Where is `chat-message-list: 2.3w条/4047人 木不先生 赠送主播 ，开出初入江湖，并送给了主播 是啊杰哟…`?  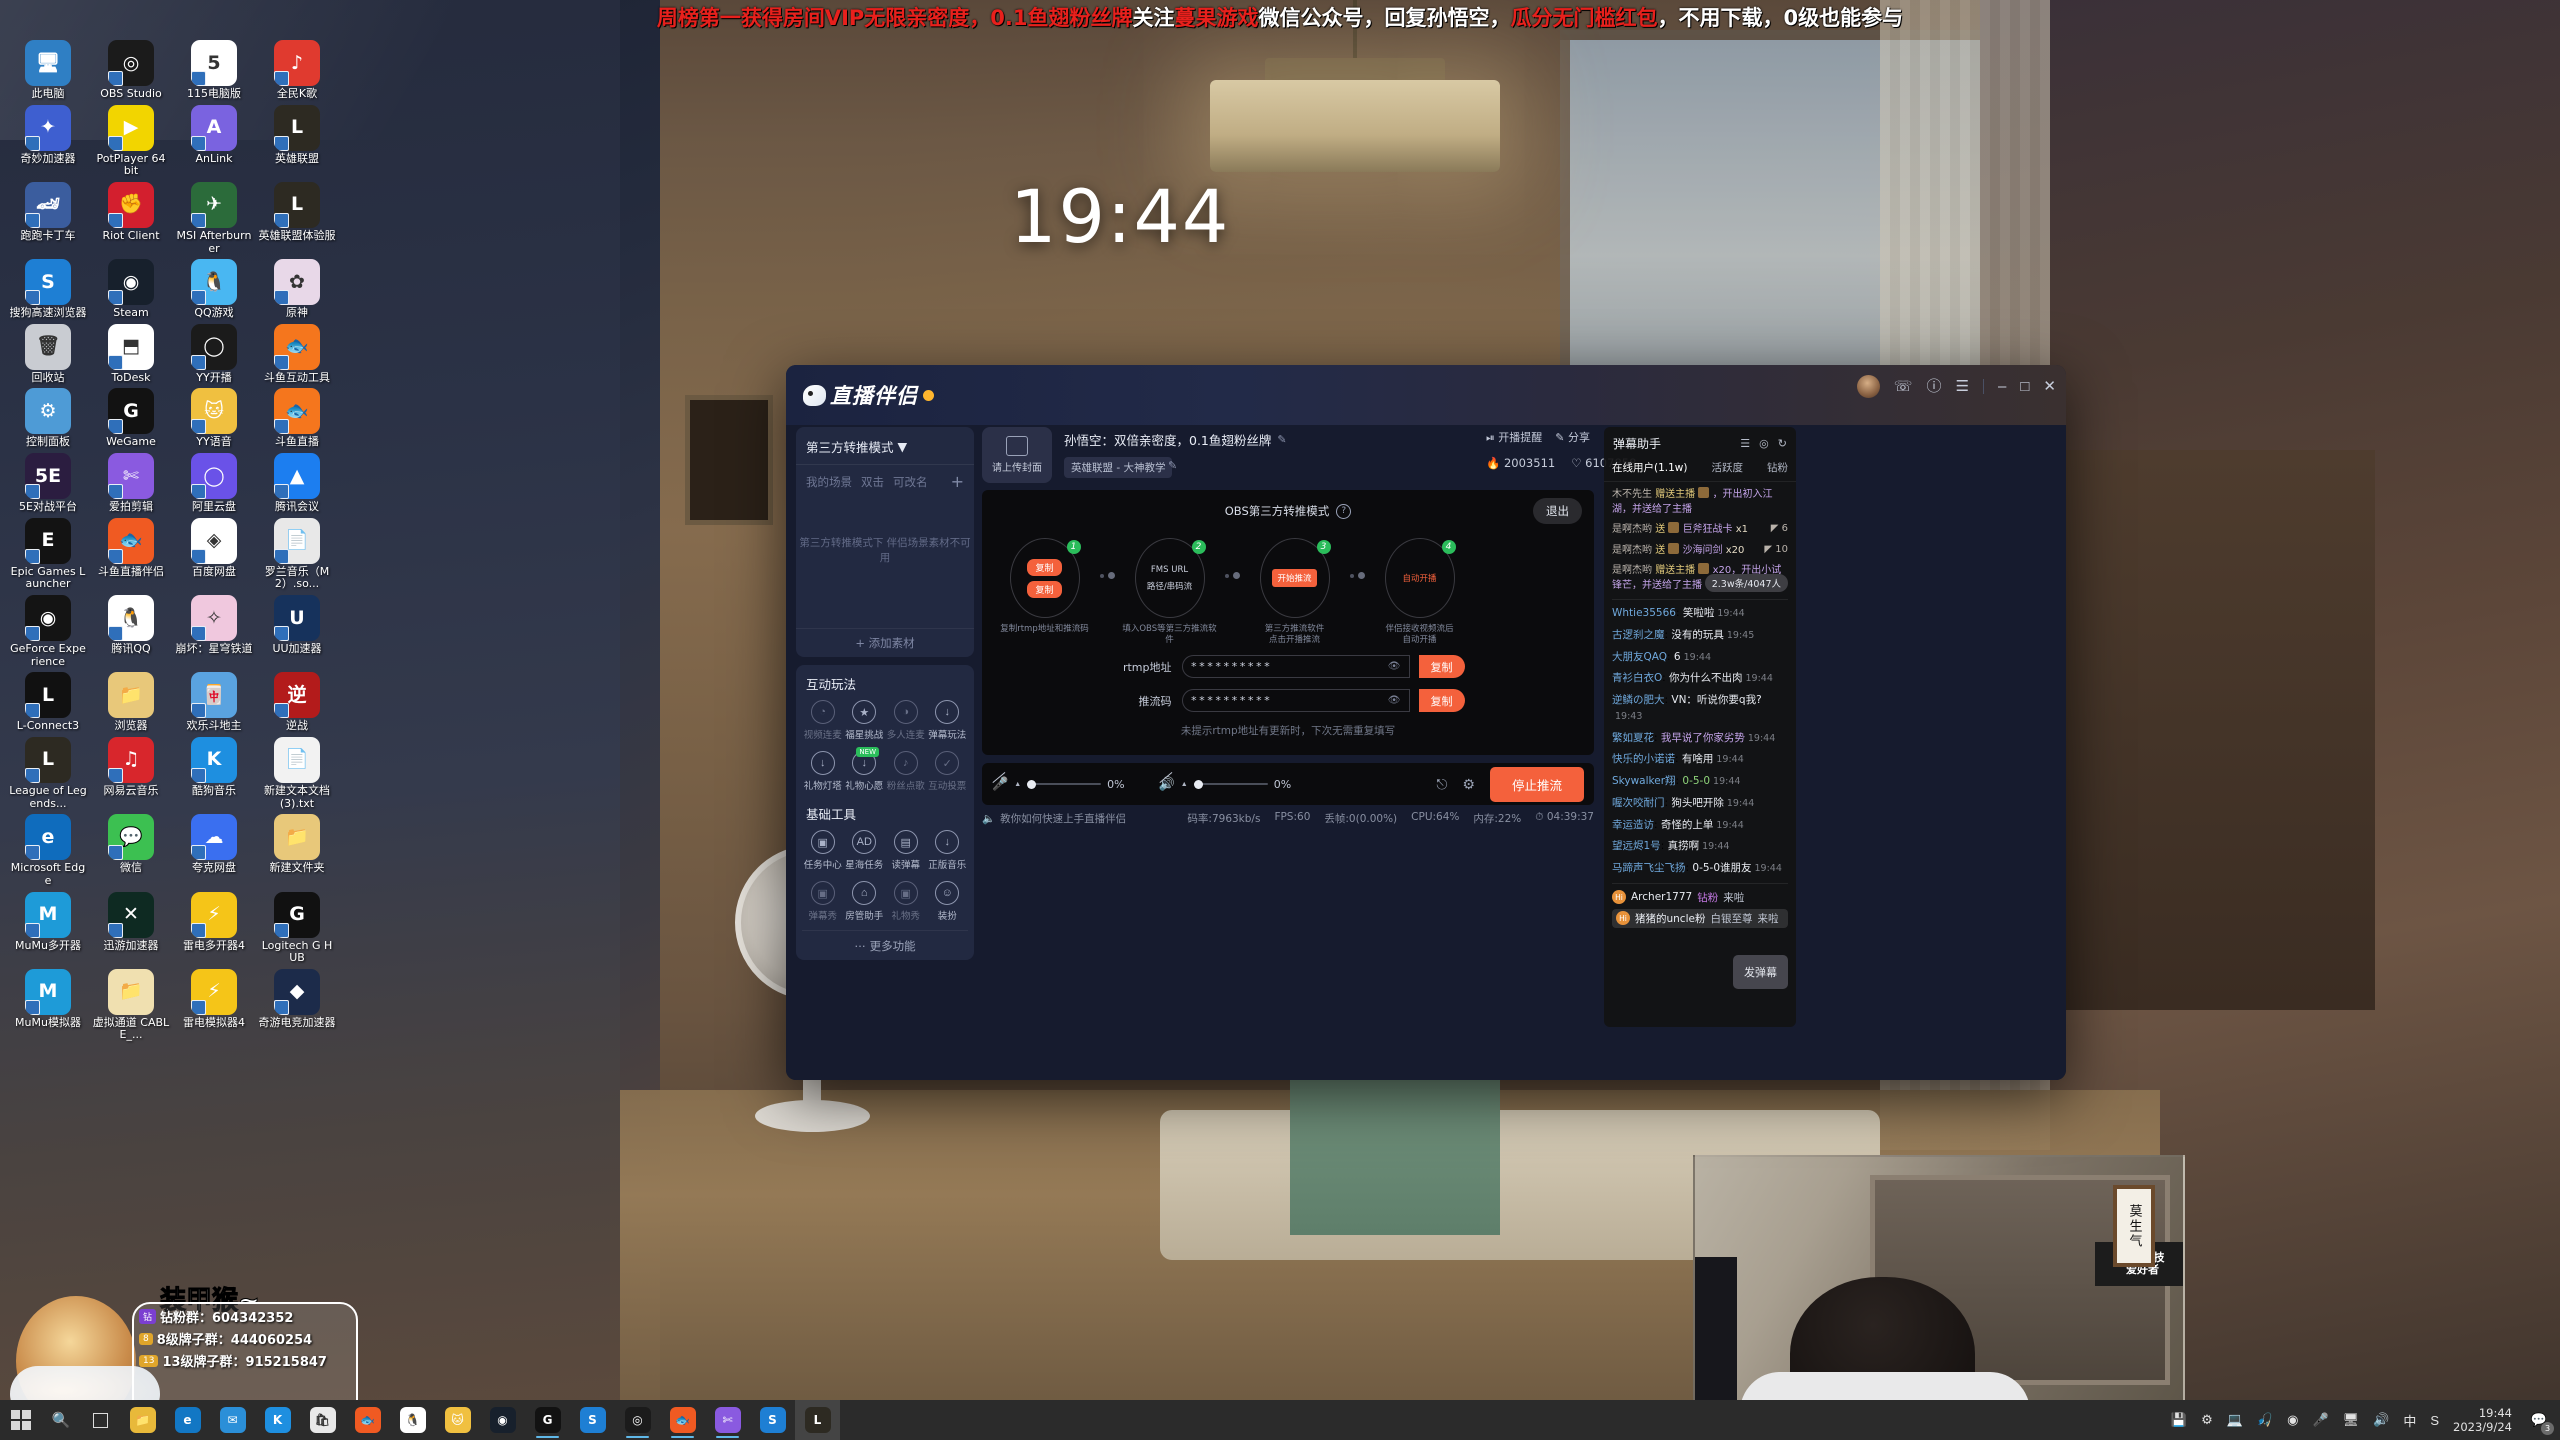
chat-message-list: 2.3w条/4047人 木不先生 赠送主播 ，开出初入江湖，并送给了主播 是啊杰哟… is located at coordinates (1700, 737).